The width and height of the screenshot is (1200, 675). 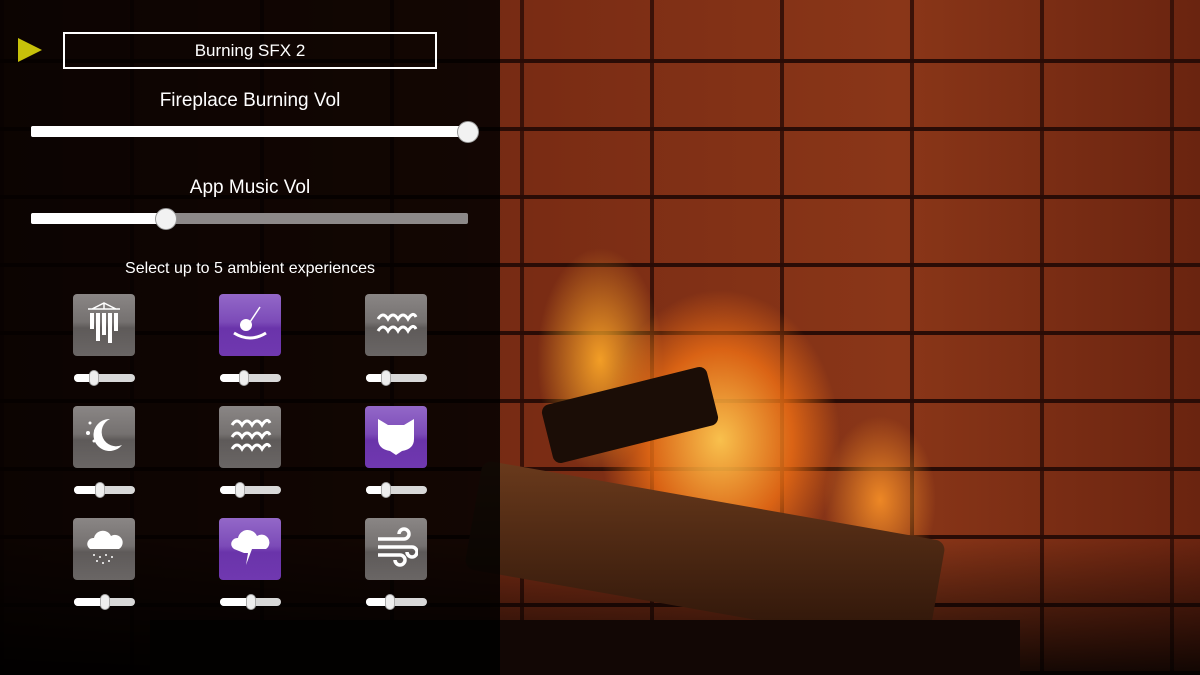 I want to click on pendulum-icon, so click(x=250, y=325).